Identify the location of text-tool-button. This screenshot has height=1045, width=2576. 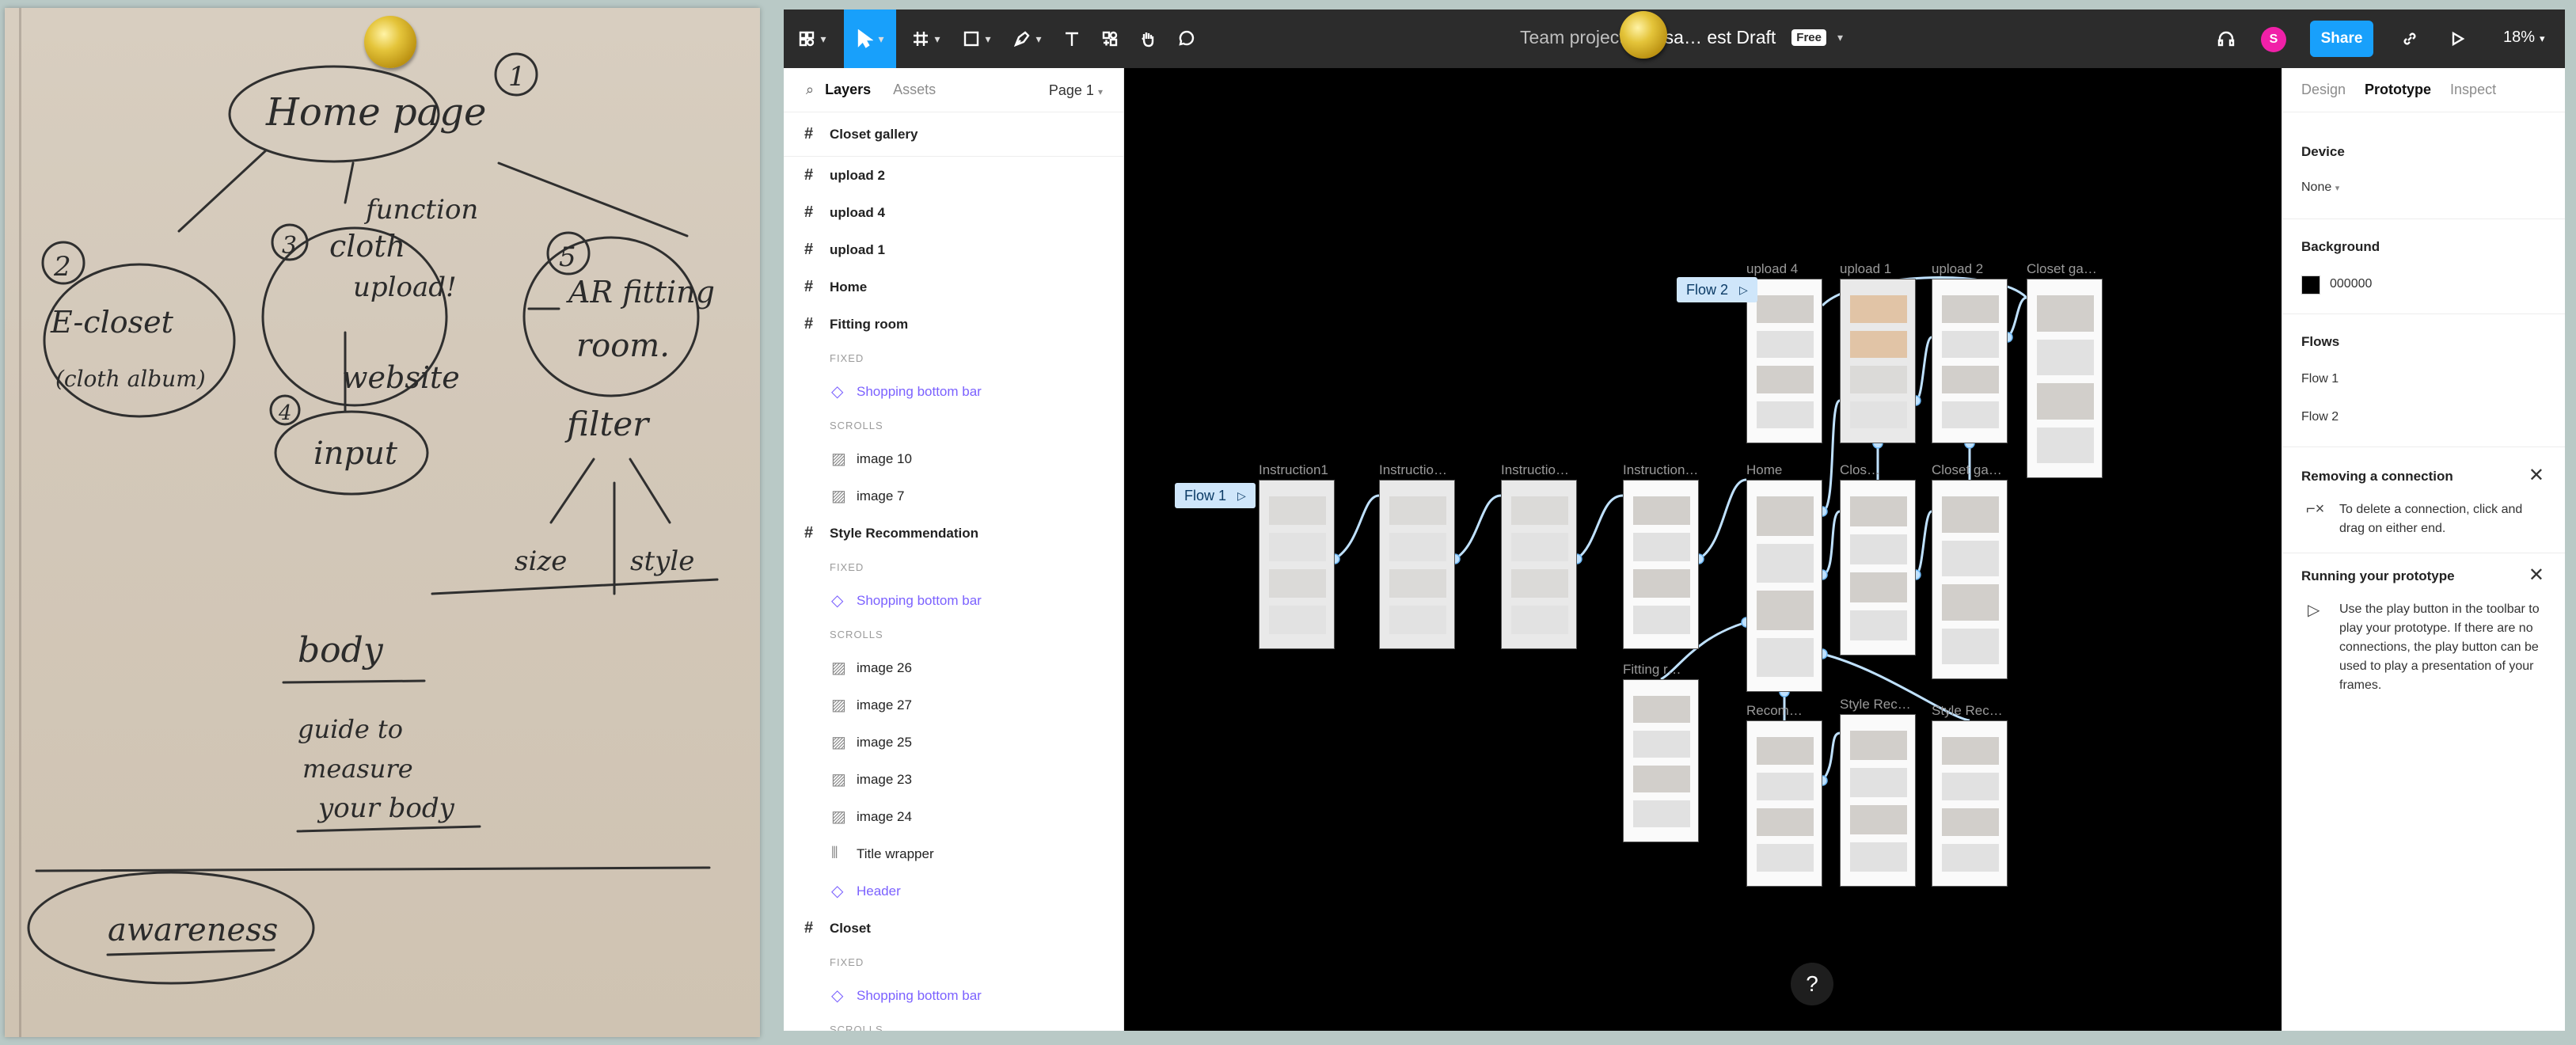
(1071, 39).